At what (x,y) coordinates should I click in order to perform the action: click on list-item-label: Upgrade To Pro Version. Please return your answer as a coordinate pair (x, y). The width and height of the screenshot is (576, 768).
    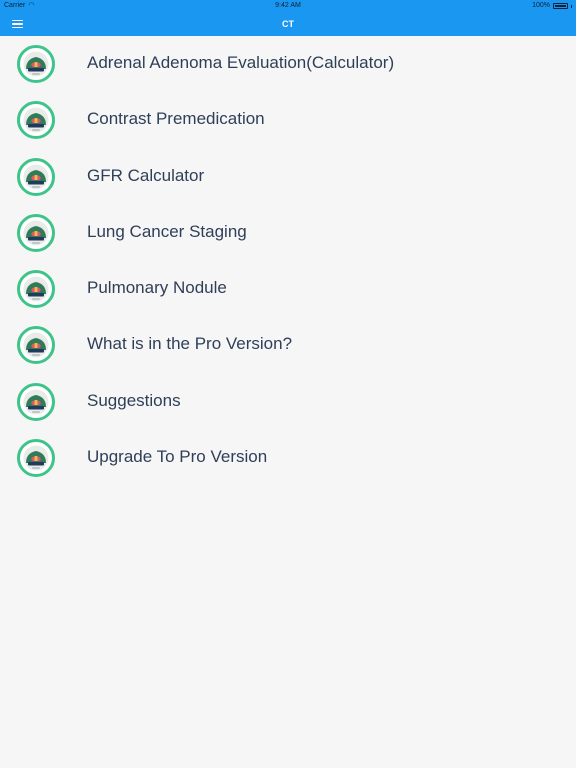
    Looking at the image, I should click on (177, 456).